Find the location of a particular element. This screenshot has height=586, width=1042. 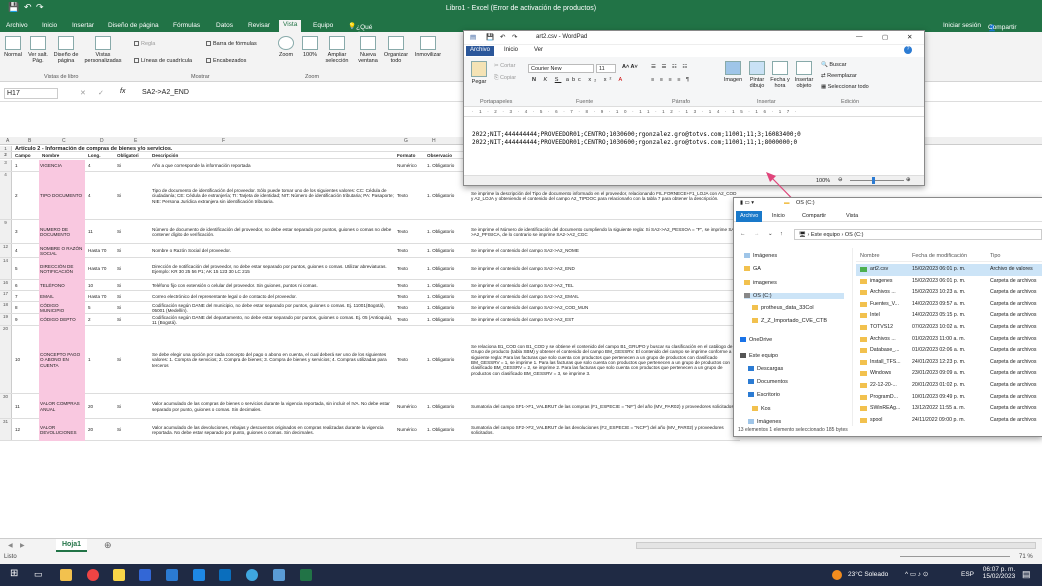

up-icon: ↑ is located at coordinates (781, 234).